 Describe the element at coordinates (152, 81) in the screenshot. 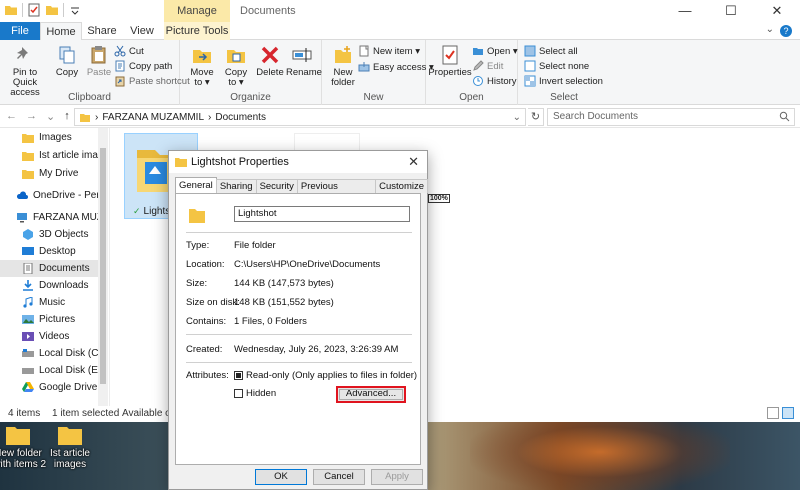

I see `paste-shortcut-button: Paste shortcut` at that location.